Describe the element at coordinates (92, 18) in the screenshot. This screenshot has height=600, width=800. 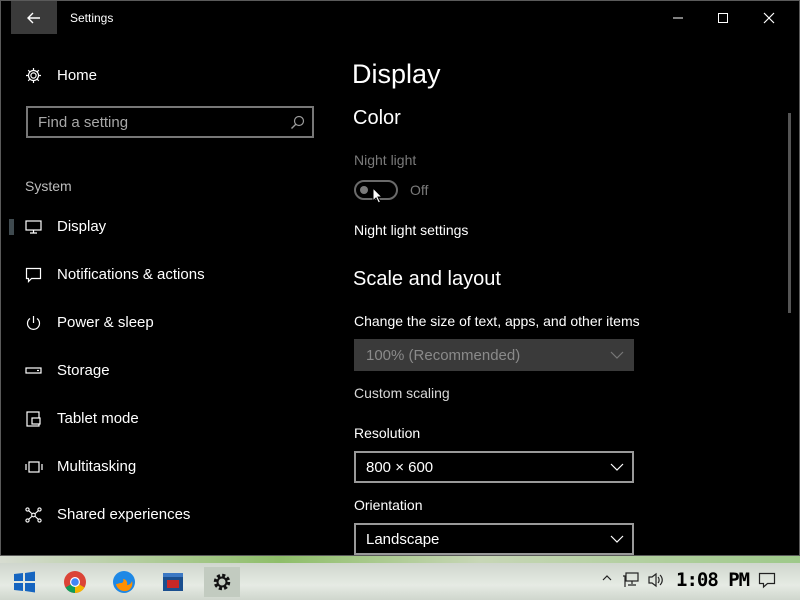
I see `window-title: Settings` at that location.